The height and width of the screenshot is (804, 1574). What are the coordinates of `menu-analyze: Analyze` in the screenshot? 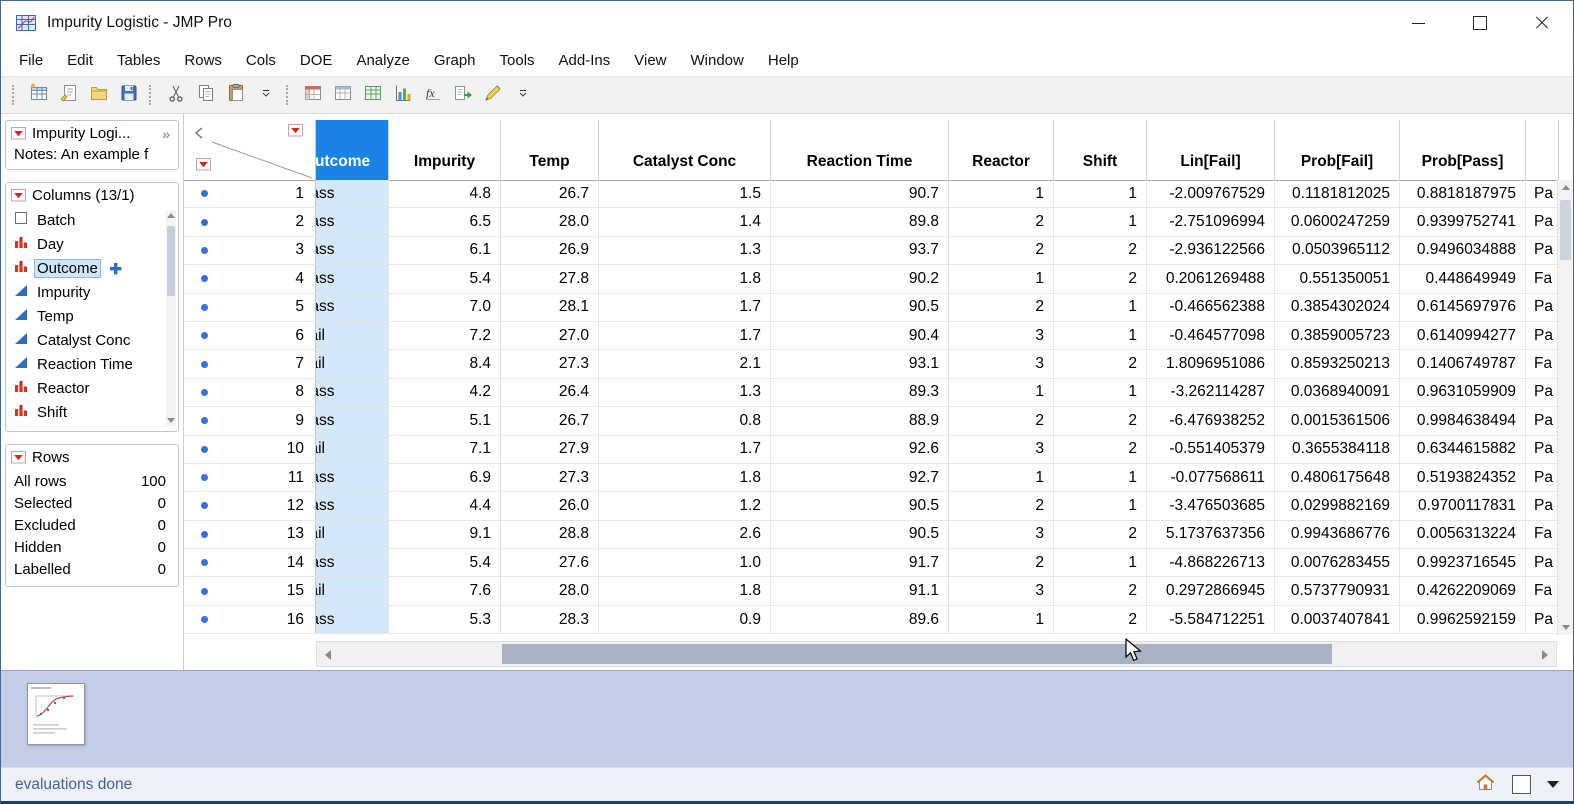 It's located at (382, 60).